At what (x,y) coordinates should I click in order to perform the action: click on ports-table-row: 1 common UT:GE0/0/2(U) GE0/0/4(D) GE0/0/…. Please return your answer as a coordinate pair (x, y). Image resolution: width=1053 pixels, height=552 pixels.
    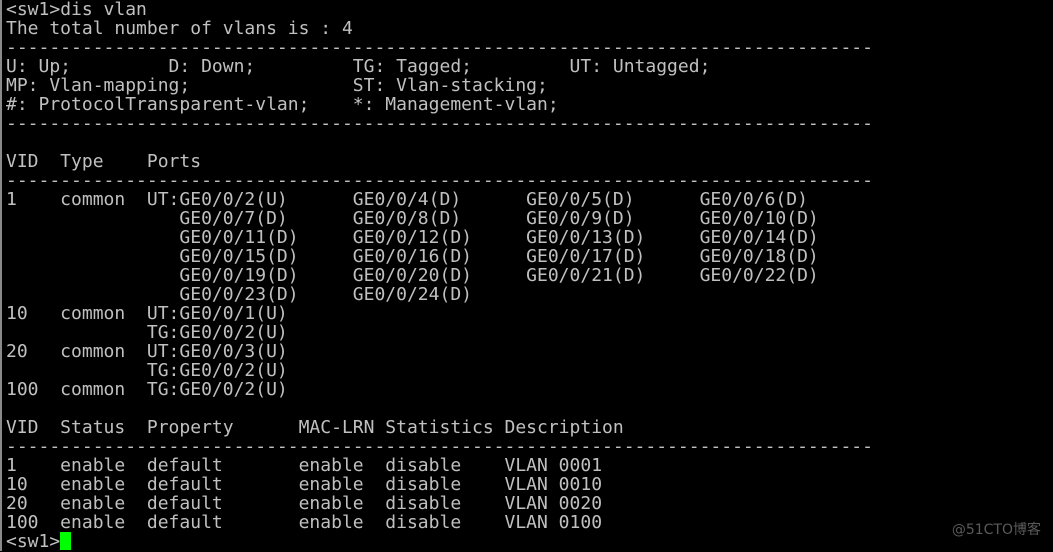
    Looking at the image, I should click on (407, 199).